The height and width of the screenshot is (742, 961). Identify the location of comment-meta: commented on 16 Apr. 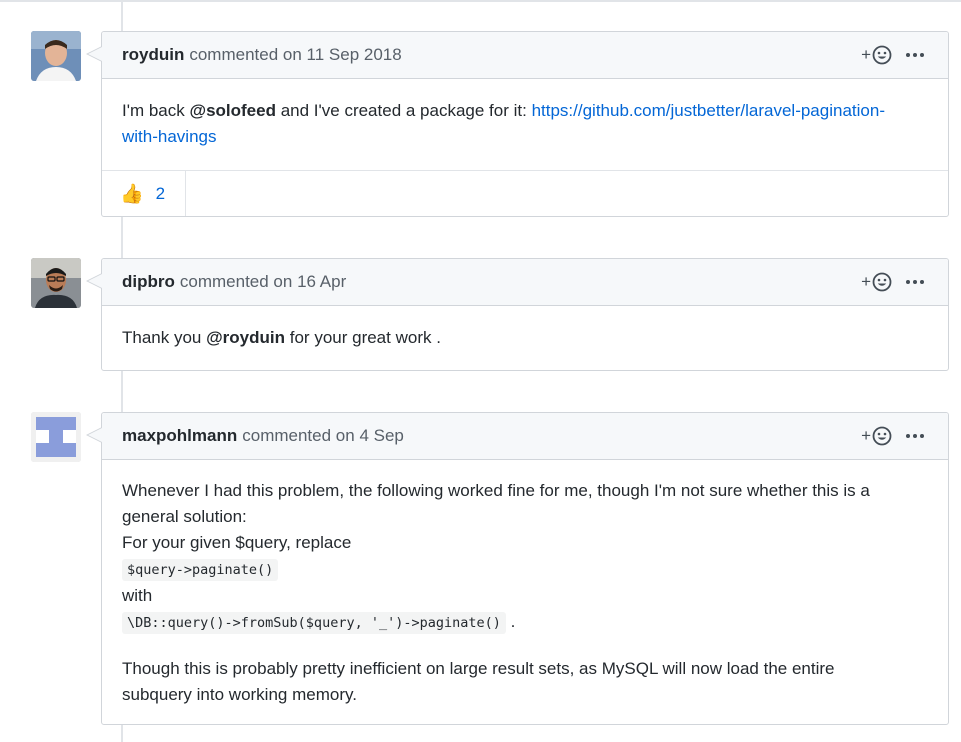
(263, 281).